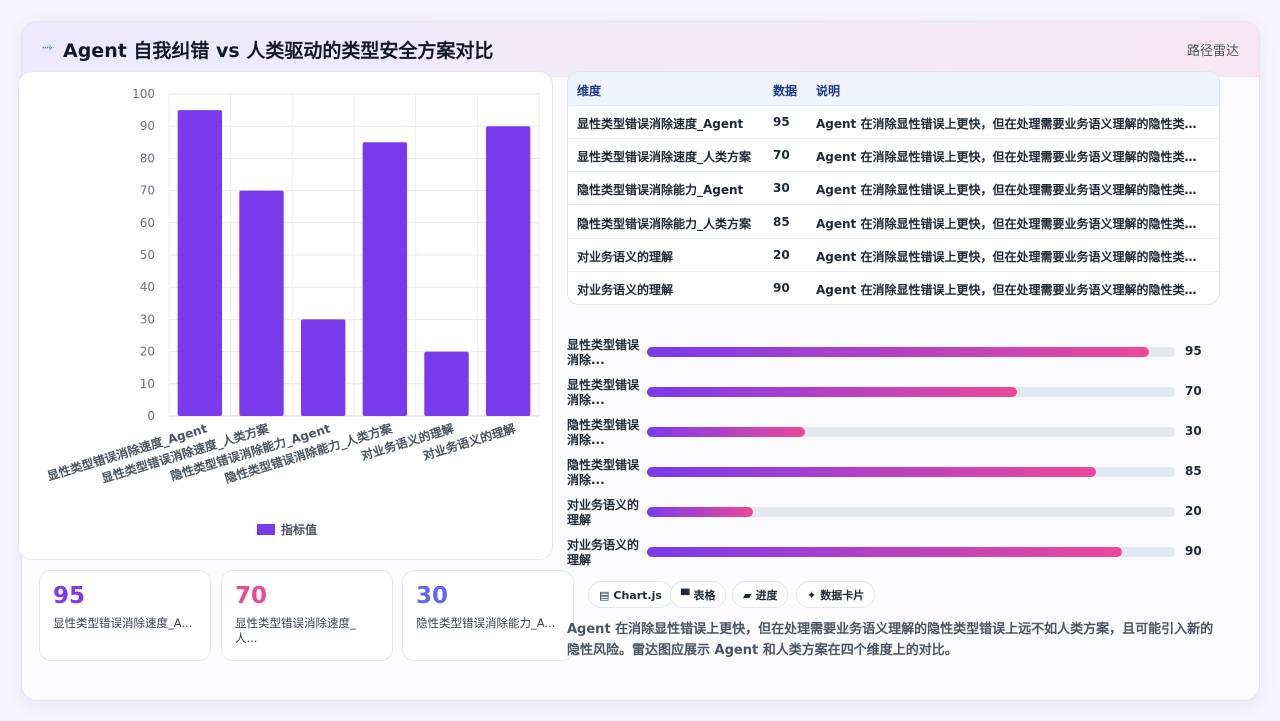  Describe the element at coordinates (69, 596) in the screenshot. I see `stat-value: 95` at that location.